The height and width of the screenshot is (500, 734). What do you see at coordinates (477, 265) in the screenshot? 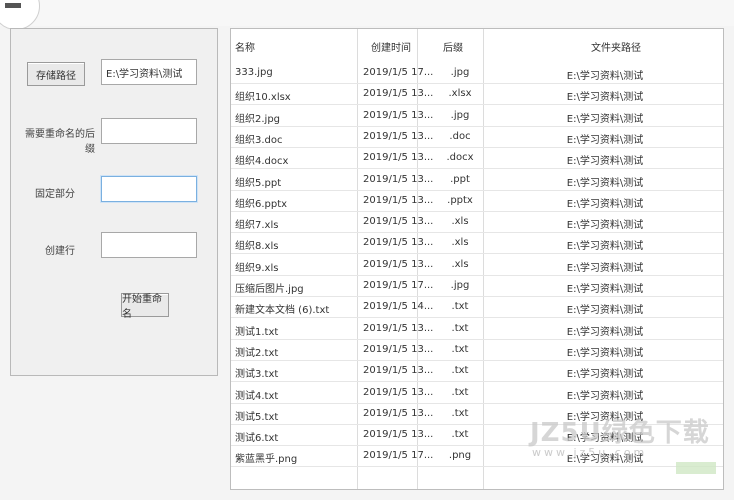
I see `table-row: 组织9.xls 2019/1/5 13... .xls E:\学习资料\测试` at bounding box center [477, 265].